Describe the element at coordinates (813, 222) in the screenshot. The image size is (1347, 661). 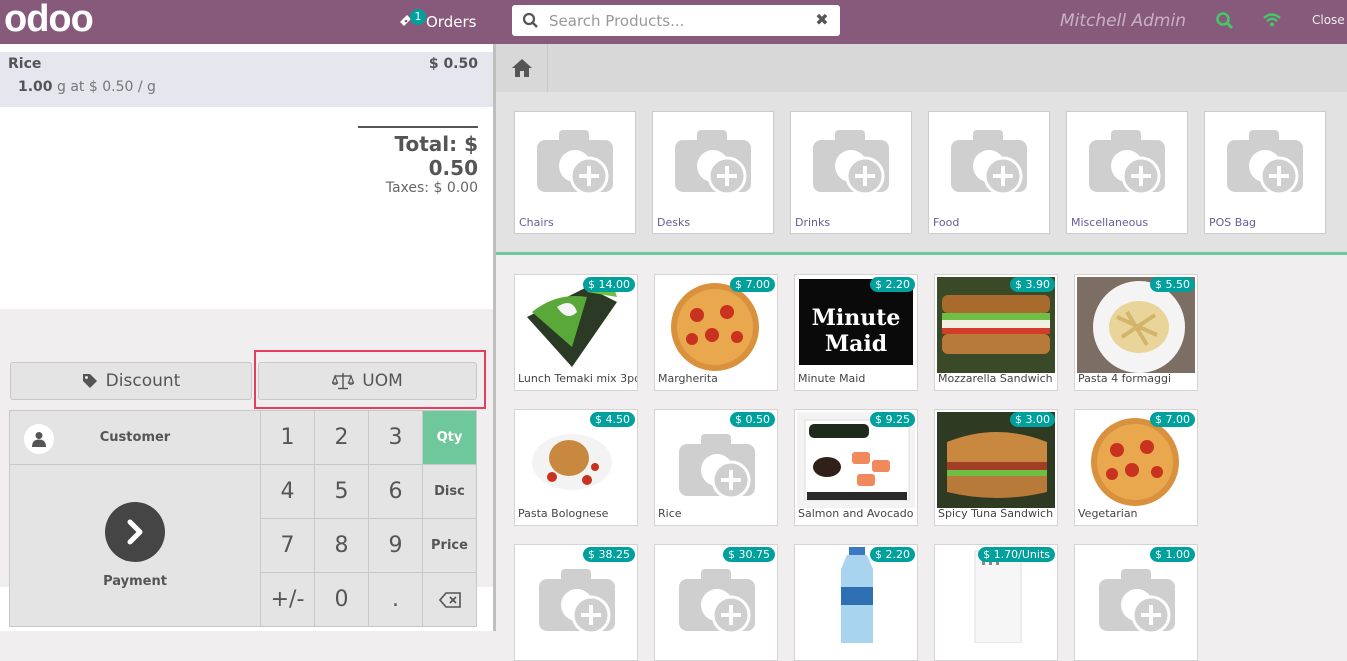
I see `category-label: Drinks` at that location.